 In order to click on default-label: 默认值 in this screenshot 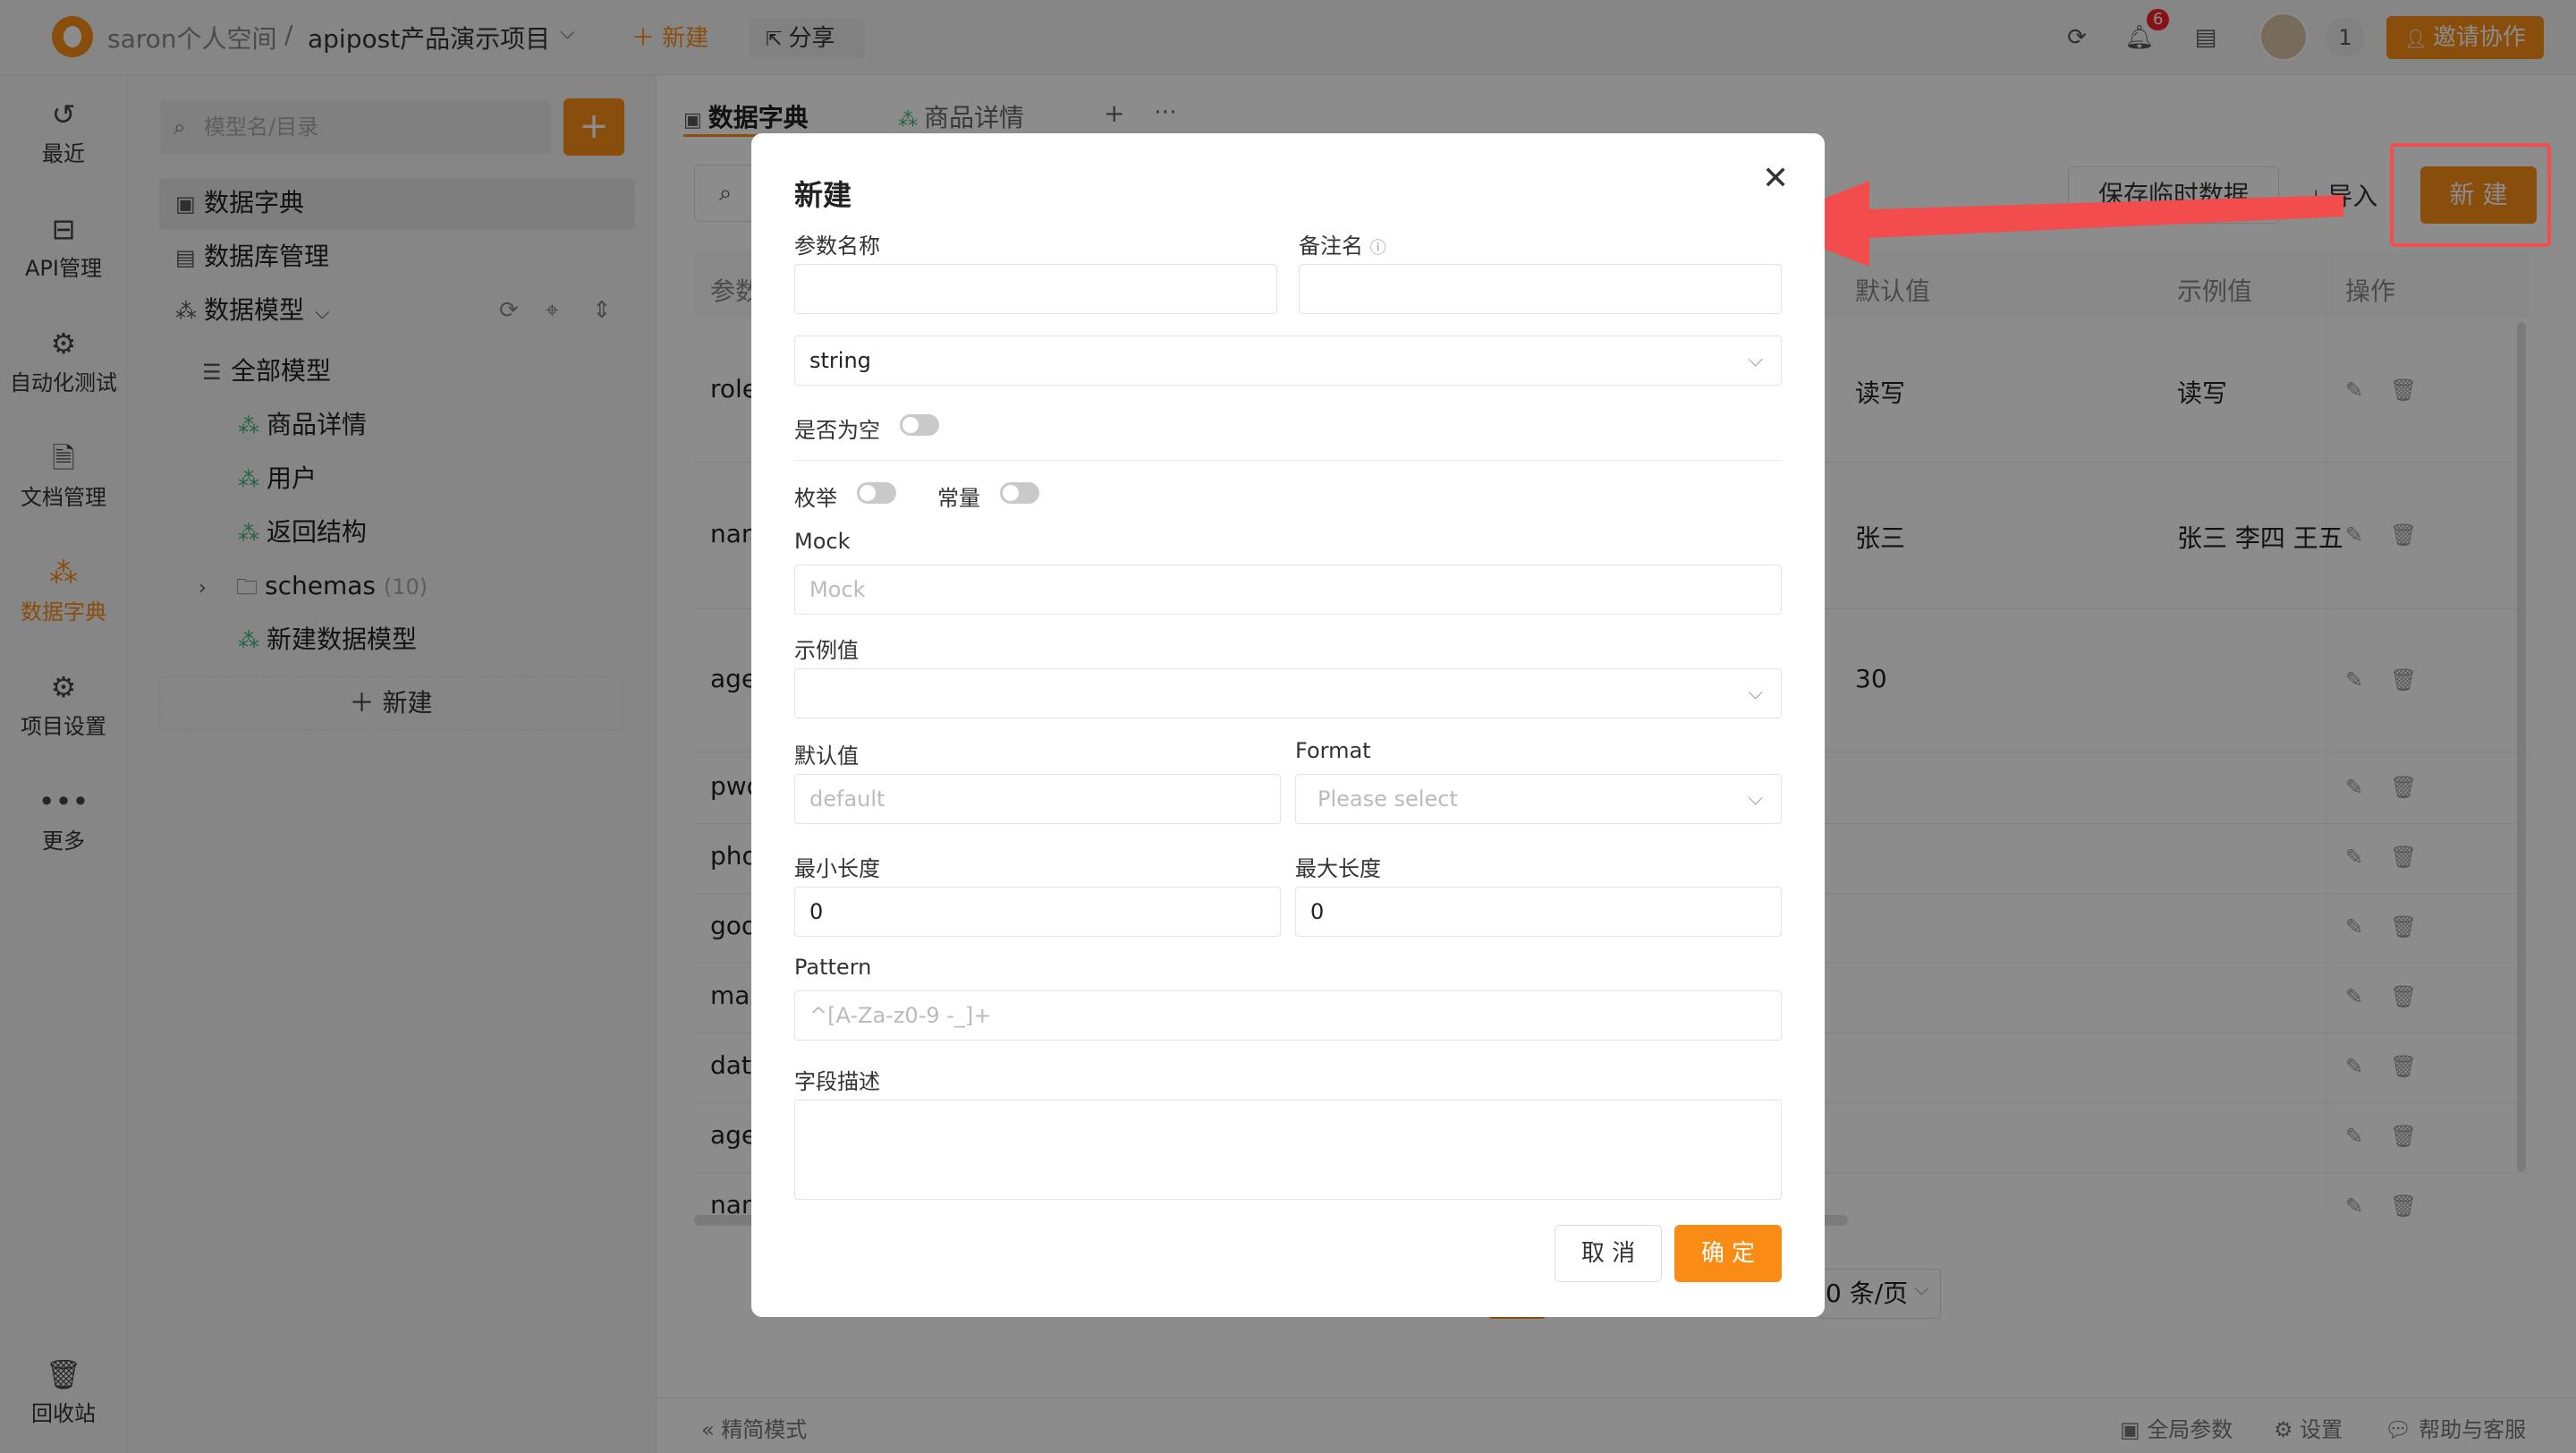, I will do `click(826, 756)`.